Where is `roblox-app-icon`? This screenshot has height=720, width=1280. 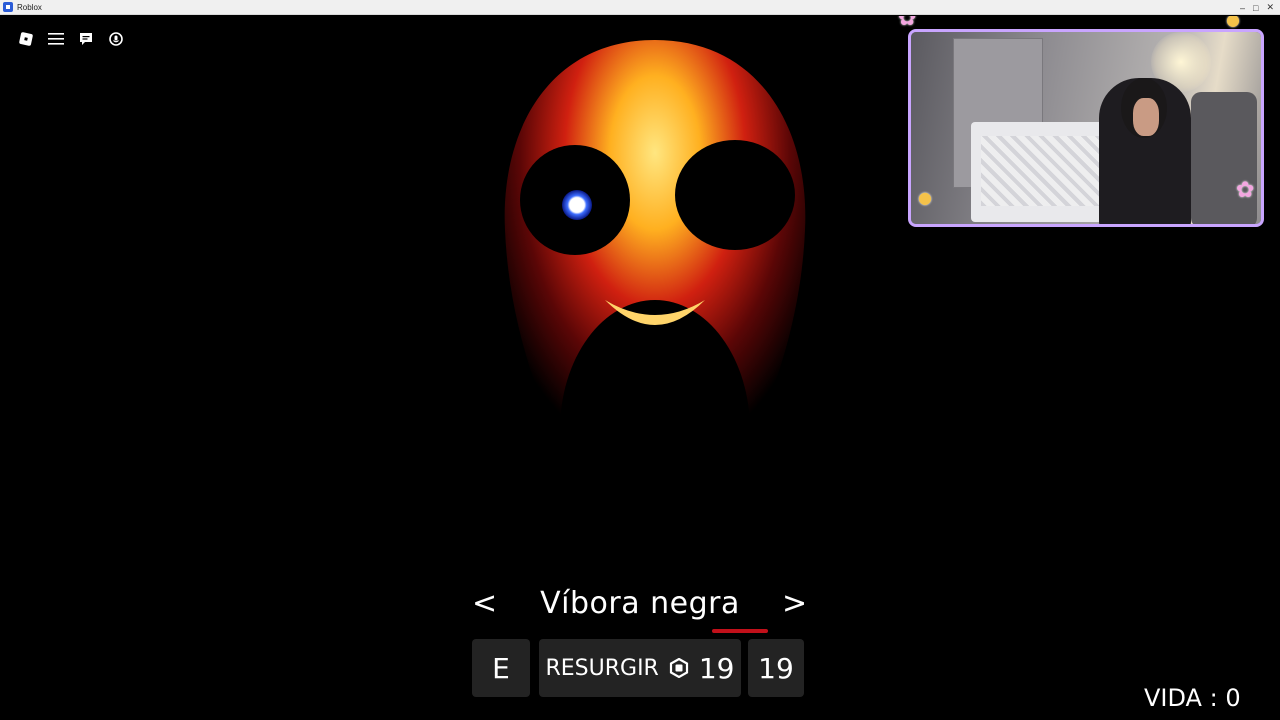 roblox-app-icon is located at coordinates (8, 7).